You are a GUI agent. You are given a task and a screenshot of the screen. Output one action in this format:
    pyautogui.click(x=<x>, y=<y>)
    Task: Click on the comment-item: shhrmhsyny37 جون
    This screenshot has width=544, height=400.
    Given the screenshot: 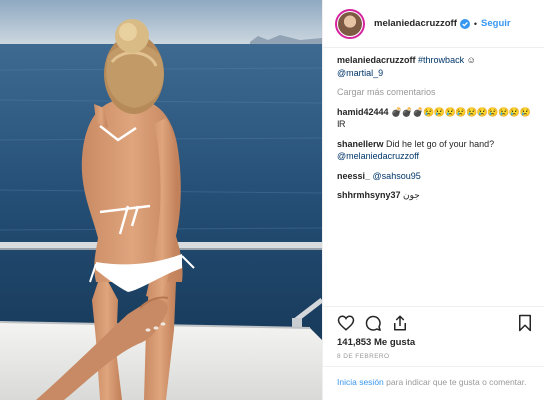 What is the action you would take?
    pyautogui.click(x=436, y=195)
    